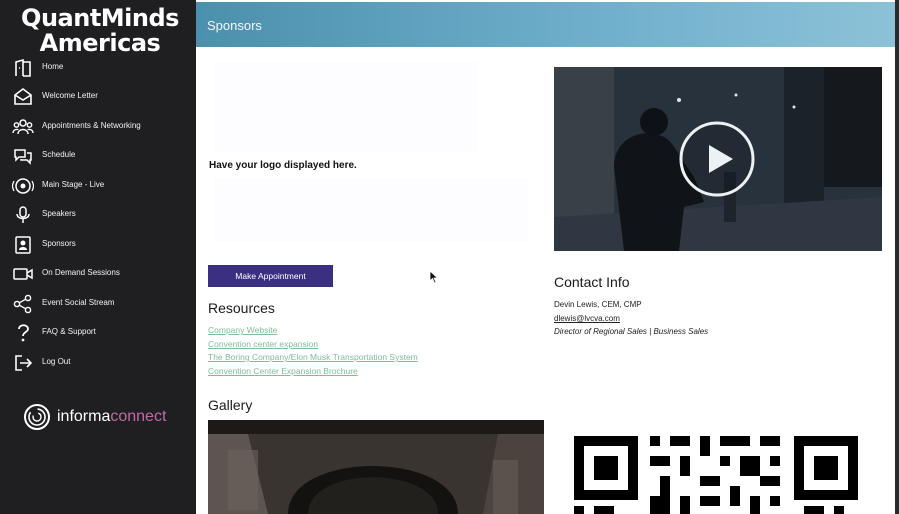 The image size is (899, 514). Describe the element at coordinates (263, 344) in the screenshot. I see `resource-link-convention-expansion: Convention center expansion` at that location.